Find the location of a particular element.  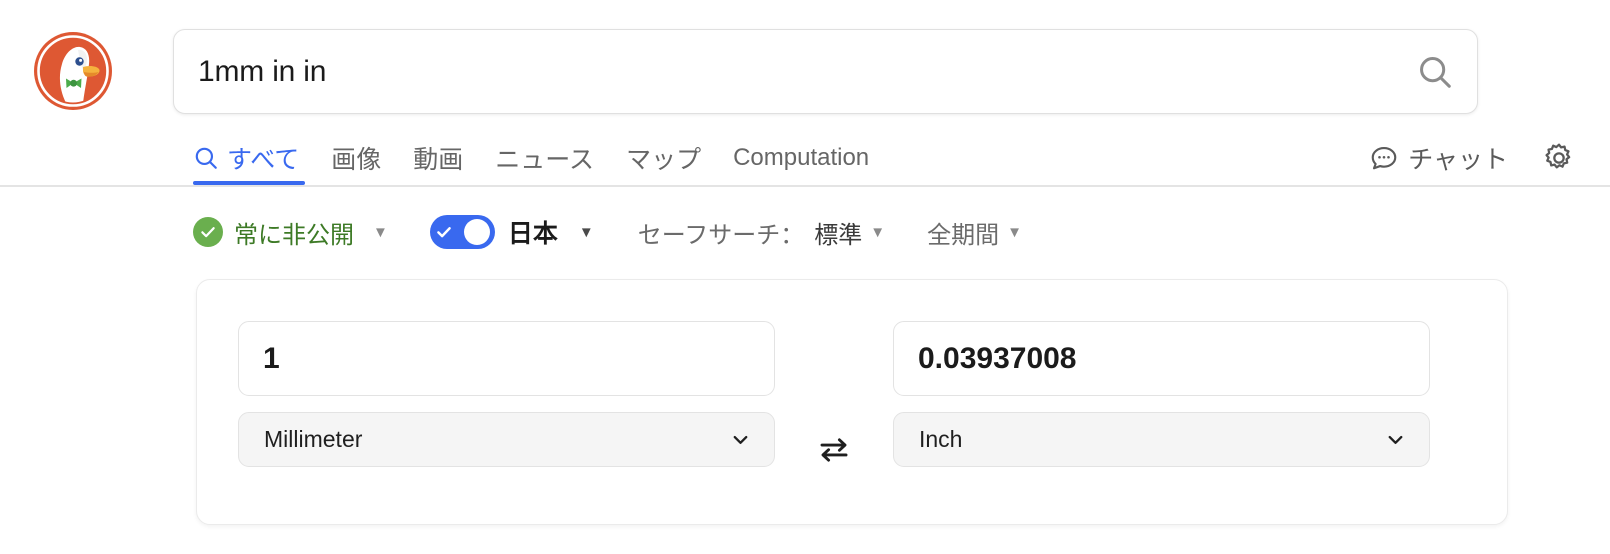

tab-images-label: 画像 is located at coordinates (356, 160).